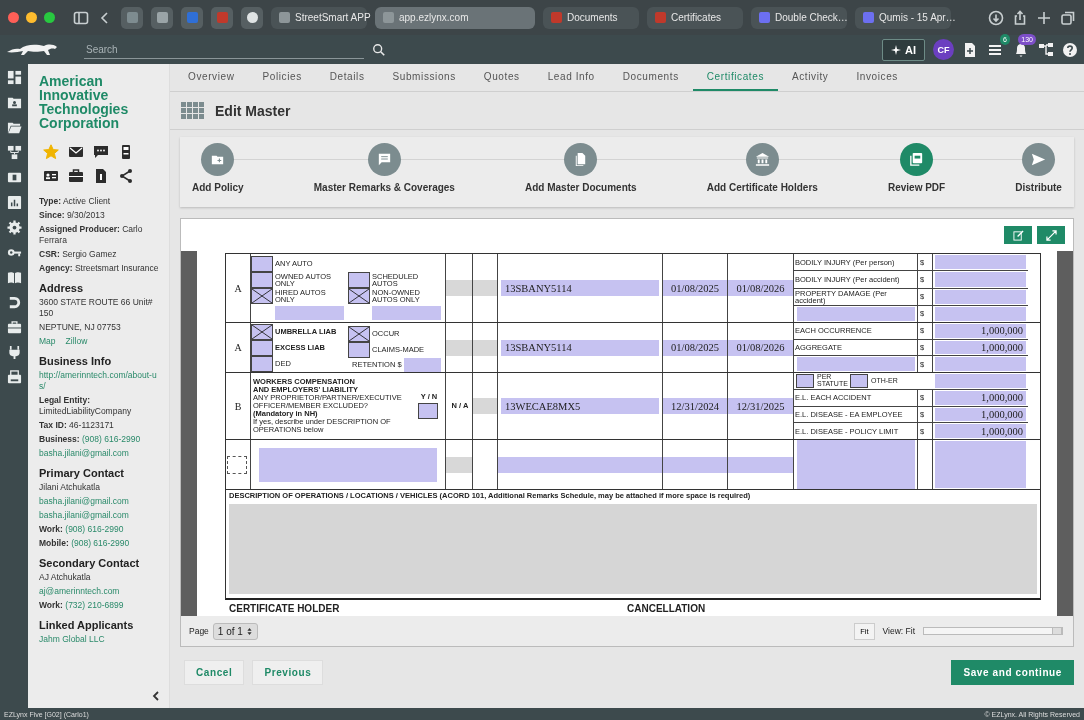 The width and height of the screenshot is (1084, 720). Describe the element at coordinates (735, 77) in the screenshot. I see `nav-tab: Certificates` at that location.